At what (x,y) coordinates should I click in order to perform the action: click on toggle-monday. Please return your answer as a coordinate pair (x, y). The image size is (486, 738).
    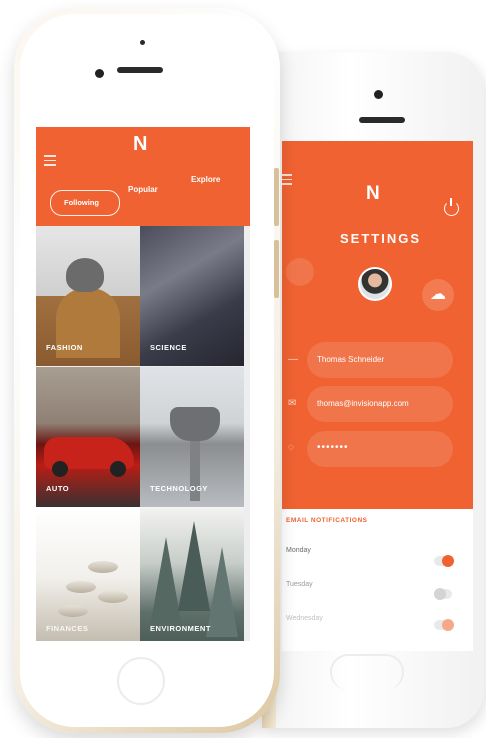
    Looking at the image, I should click on (444, 561).